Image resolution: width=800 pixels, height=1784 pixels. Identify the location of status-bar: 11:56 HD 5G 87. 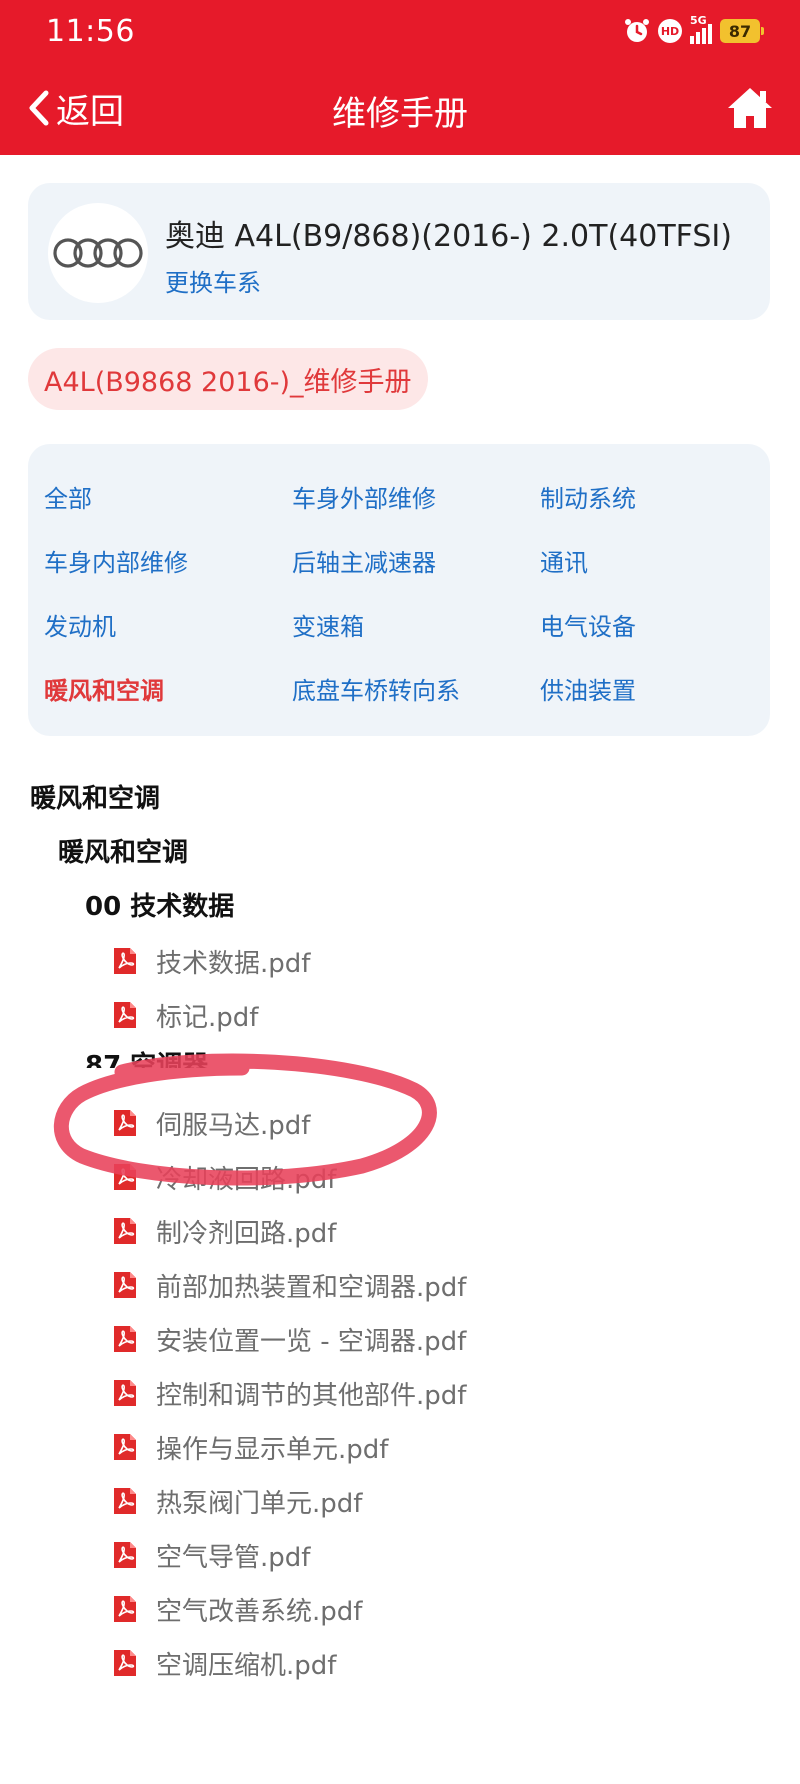
(400, 32).